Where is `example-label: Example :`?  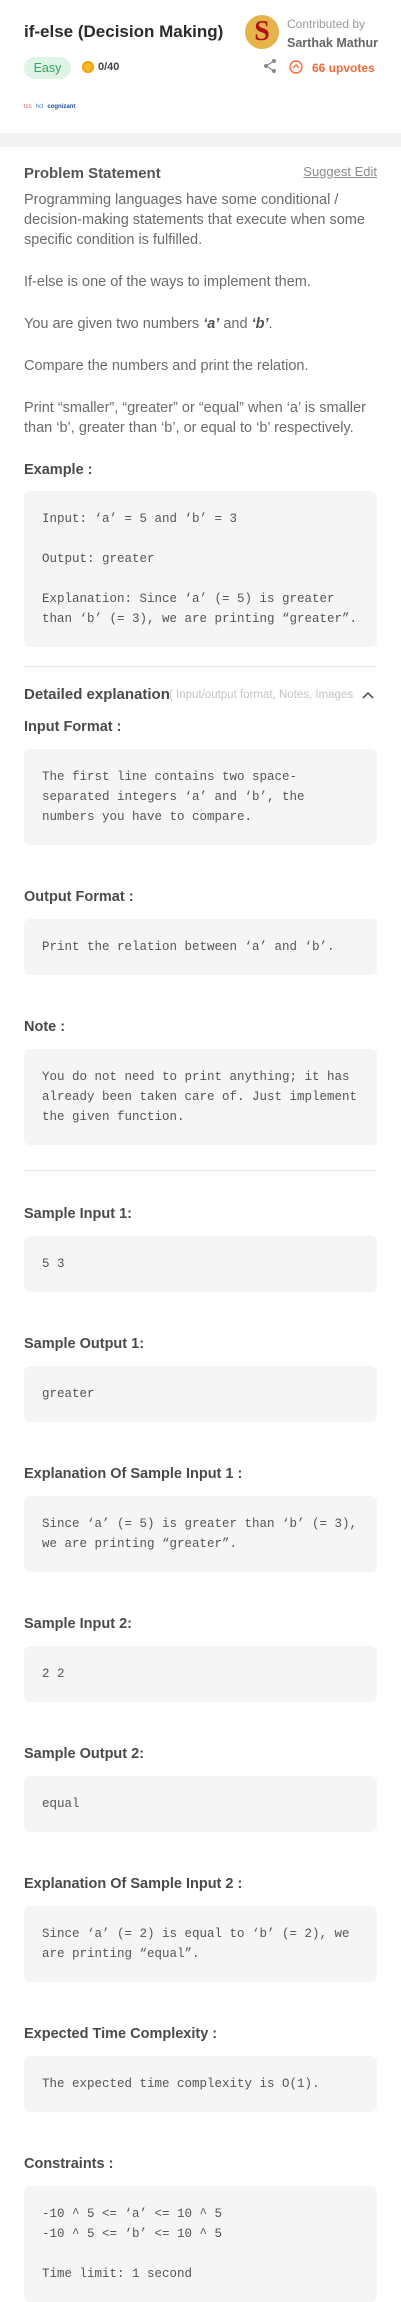 example-label: Example : is located at coordinates (58, 470).